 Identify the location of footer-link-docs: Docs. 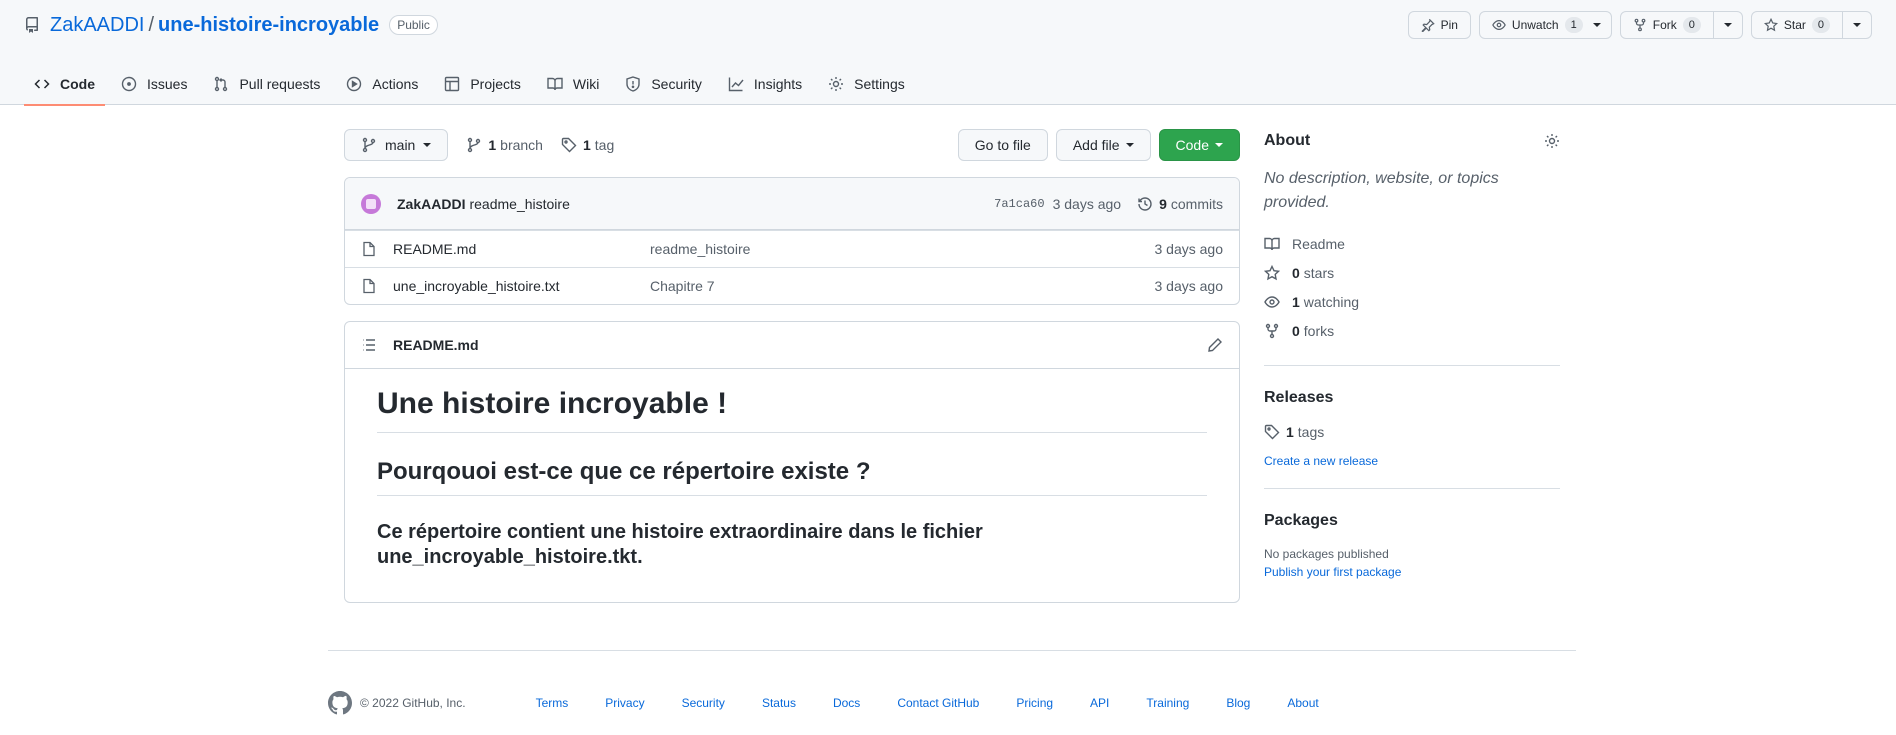
(846, 703).